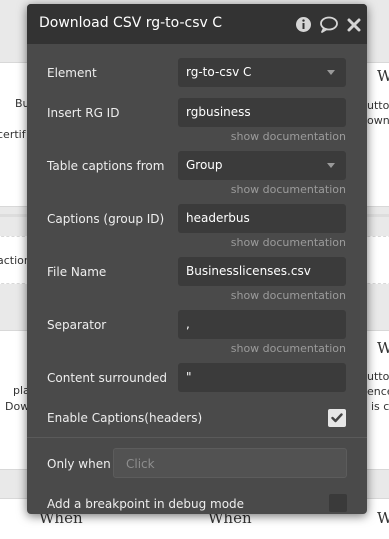 Image resolution: width=389 pixels, height=539 pixels. What do you see at coordinates (79, 464) in the screenshot?
I see `only-when-label: Only when` at bounding box center [79, 464].